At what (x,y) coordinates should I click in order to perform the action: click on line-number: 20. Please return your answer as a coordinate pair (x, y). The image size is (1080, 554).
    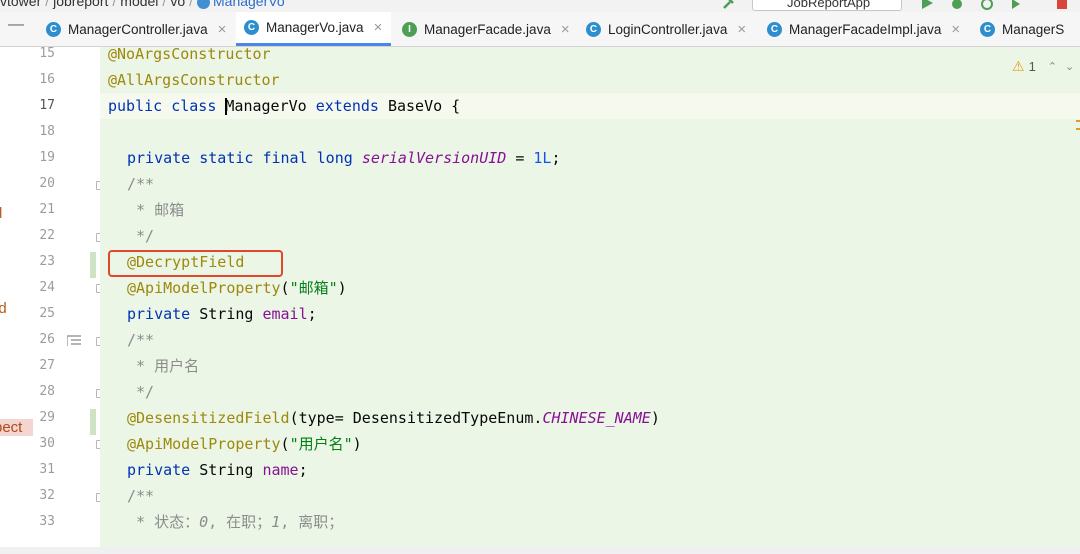
    Looking at the image, I should click on (47, 183).